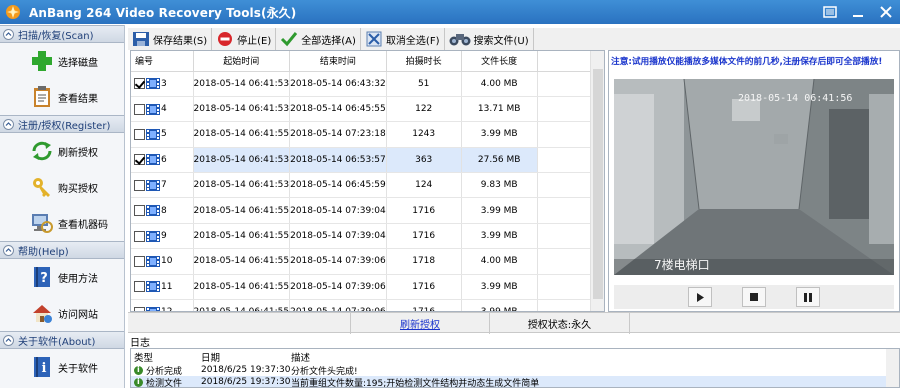  Describe the element at coordinates (163, 12) in the screenshot. I see `window-title: AnBang 264 Video Recovery Tools(永久)` at that location.